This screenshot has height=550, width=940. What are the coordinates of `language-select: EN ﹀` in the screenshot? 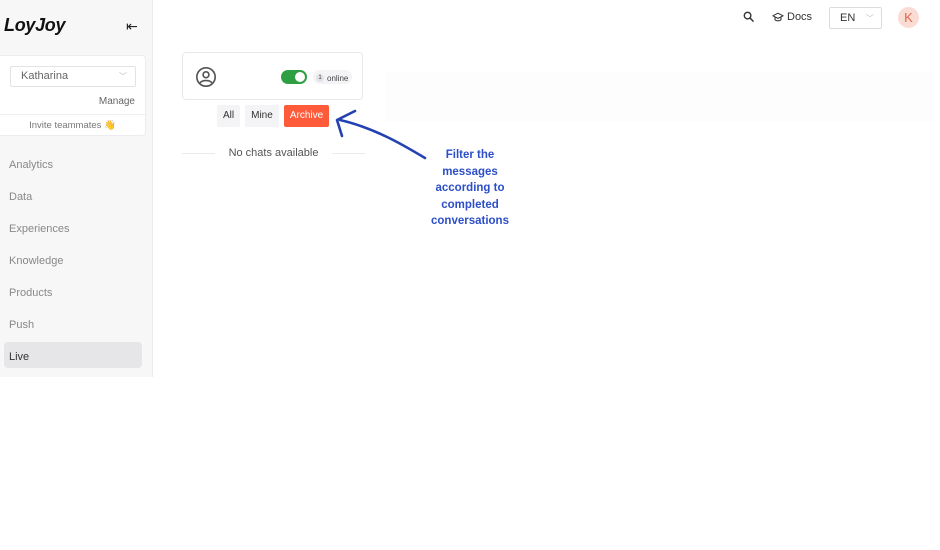 It's located at (855, 18).